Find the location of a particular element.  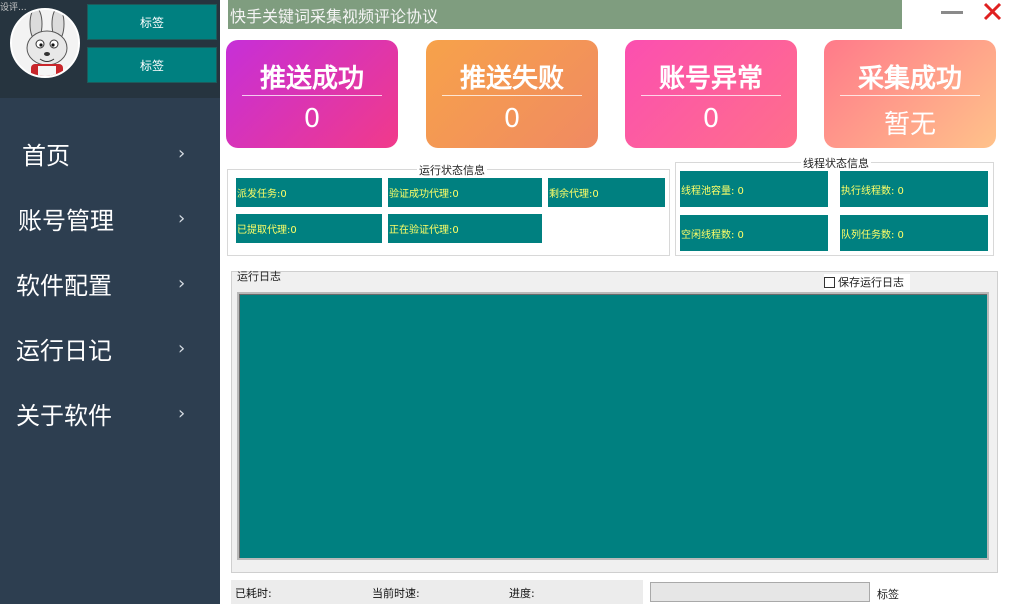

window-title-bar: 快手关键词采集视频评论协议 is located at coordinates (565, 14).